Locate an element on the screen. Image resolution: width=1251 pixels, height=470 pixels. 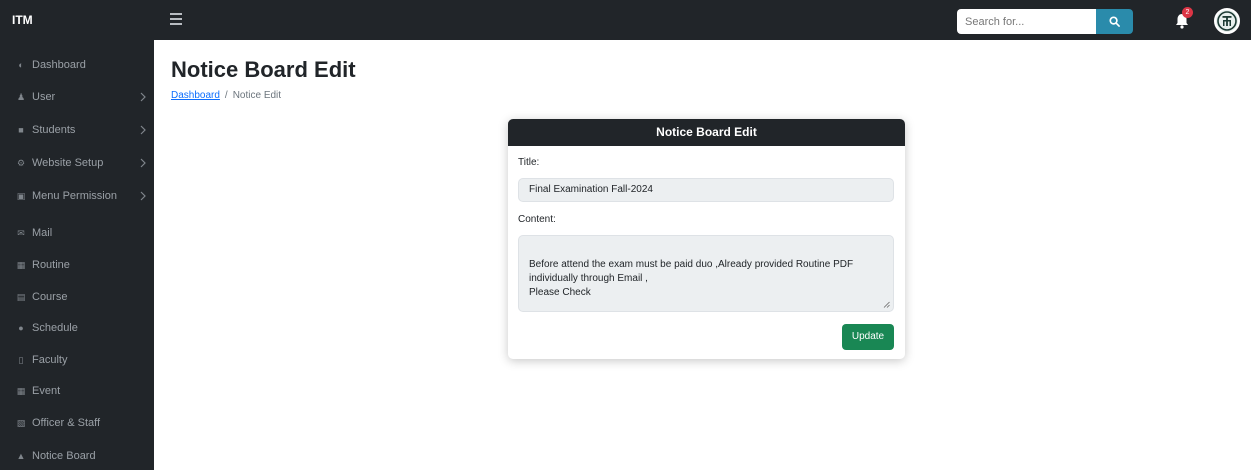
breadcrumb: Dashboard / Notice Edit is located at coordinates (226, 95).